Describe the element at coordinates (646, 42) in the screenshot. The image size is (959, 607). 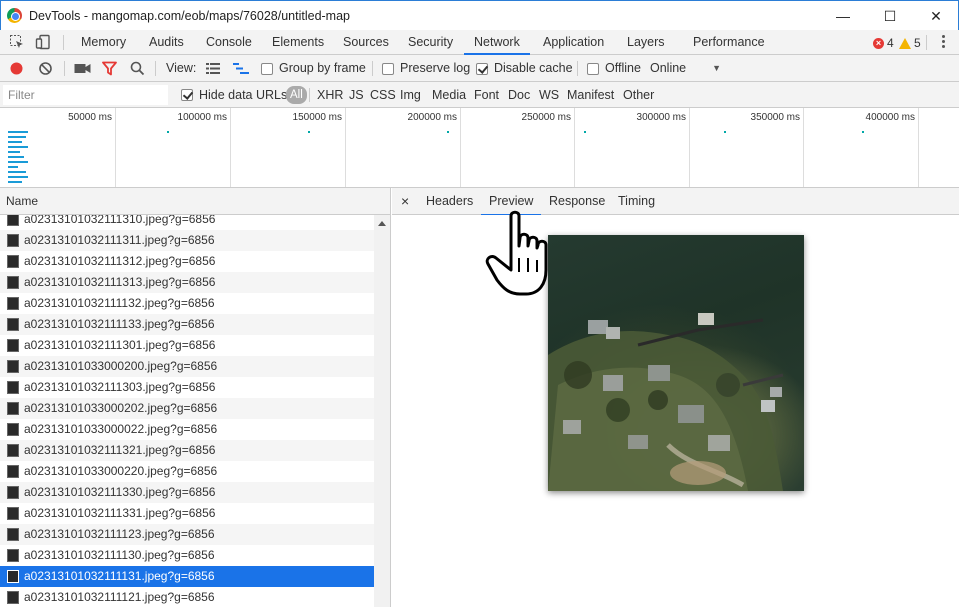
I see `tab-layers: Layers` at that location.